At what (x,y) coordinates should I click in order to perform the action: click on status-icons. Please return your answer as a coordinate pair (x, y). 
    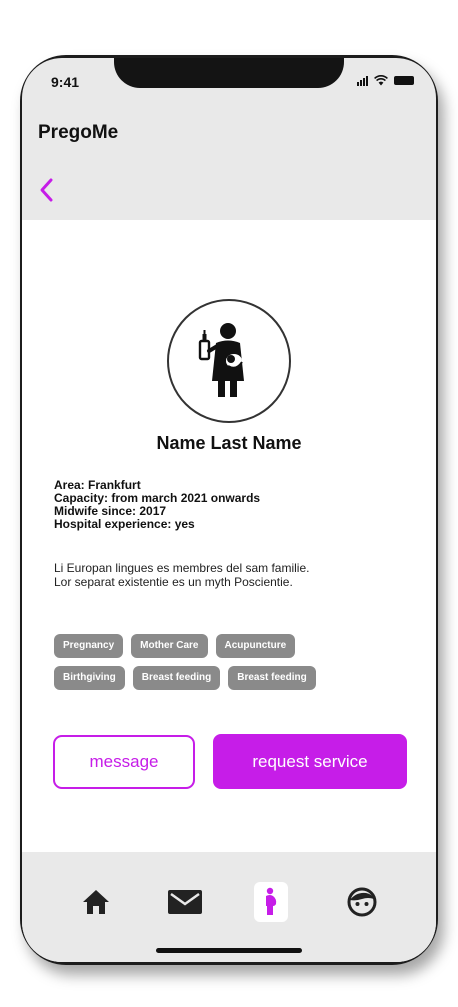
    Looking at the image, I should click on (385, 80).